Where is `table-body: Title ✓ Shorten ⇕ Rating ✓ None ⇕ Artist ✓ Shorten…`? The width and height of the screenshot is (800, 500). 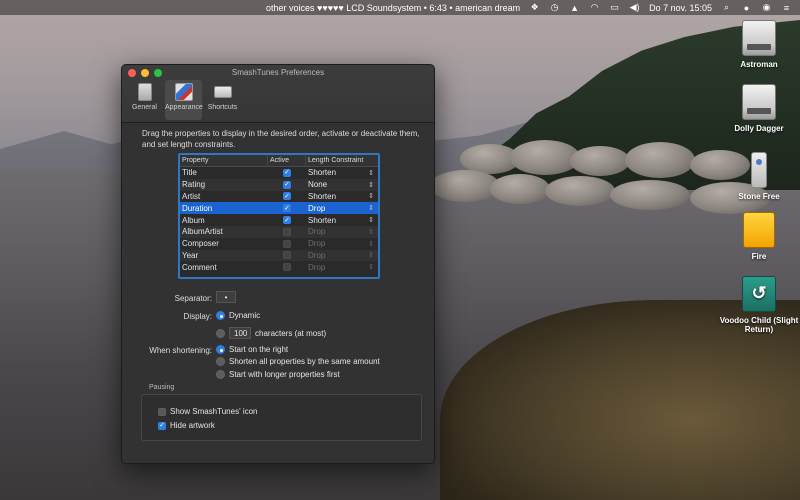 table-body: Title ✓ Shorten ⇕ Rating ✓ None ⇕ Artist ✓ Shorten… is located at coordinates (279, 220).